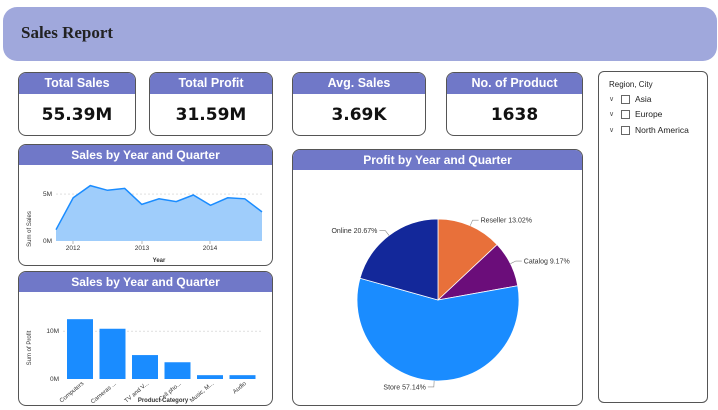  I want to click on slicer-item-north-america: ∨ North America, so click(649, 130).